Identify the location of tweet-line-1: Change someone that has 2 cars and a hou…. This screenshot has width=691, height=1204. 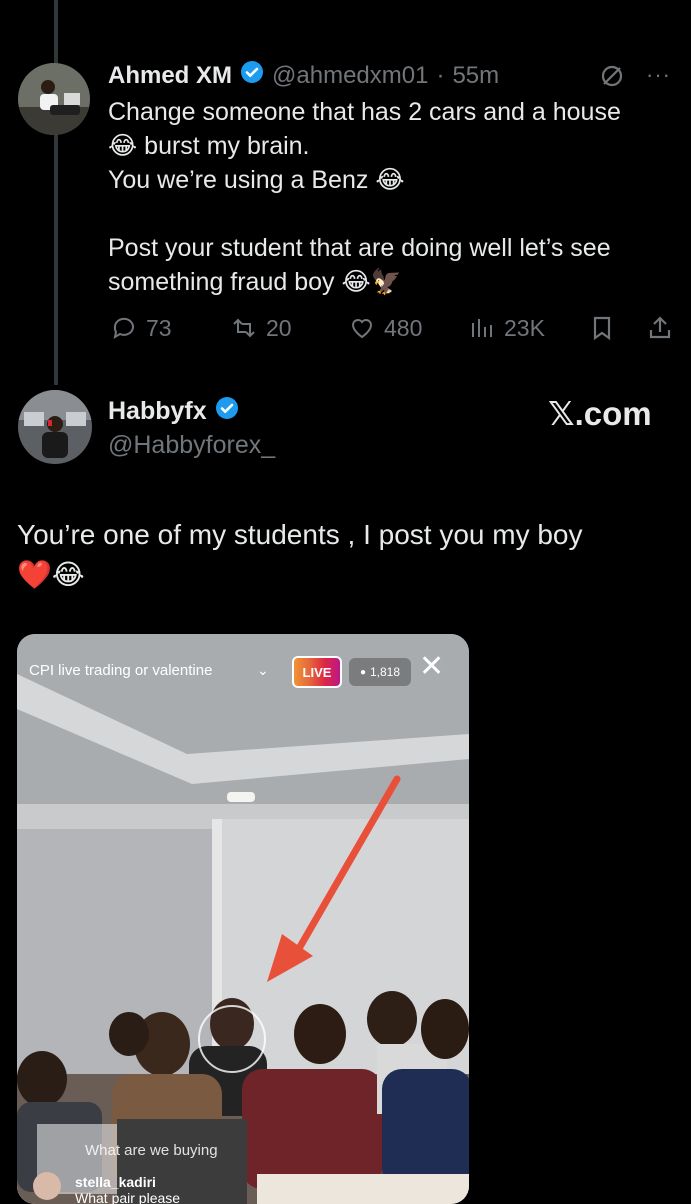
(364, 112).